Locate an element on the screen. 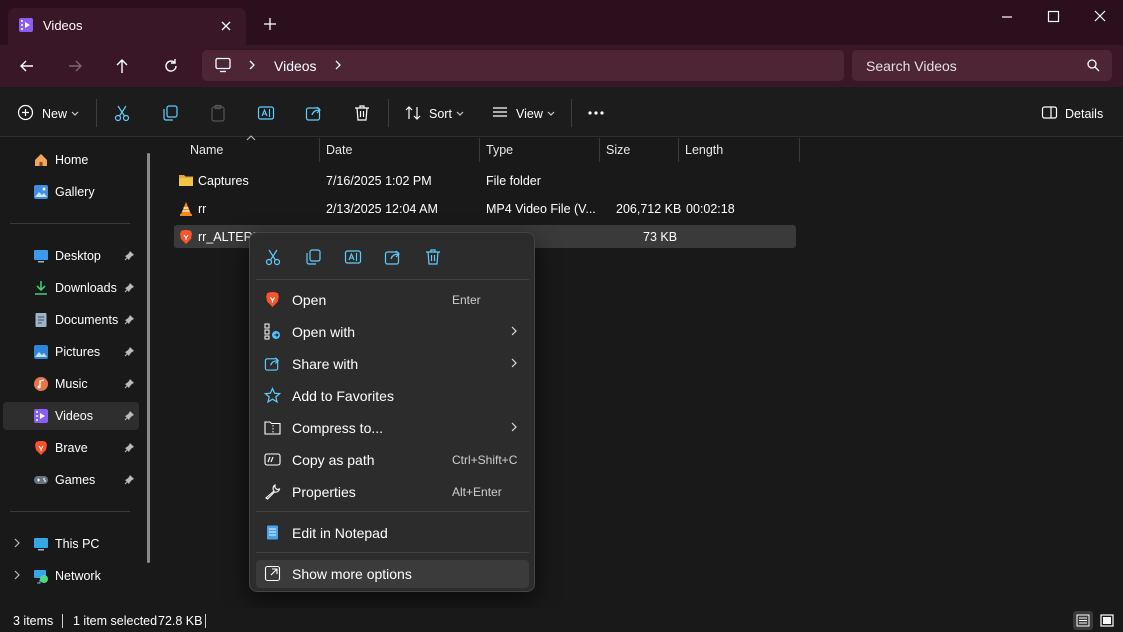 The height and width of the screenshot is (632, 1123). column-header-type: Type is located at coordinates (499, 150).